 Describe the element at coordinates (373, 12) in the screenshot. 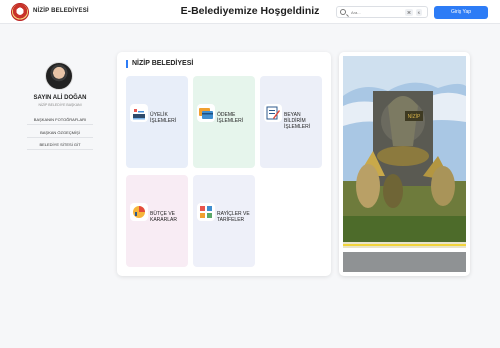

I see `search-input` at that location.